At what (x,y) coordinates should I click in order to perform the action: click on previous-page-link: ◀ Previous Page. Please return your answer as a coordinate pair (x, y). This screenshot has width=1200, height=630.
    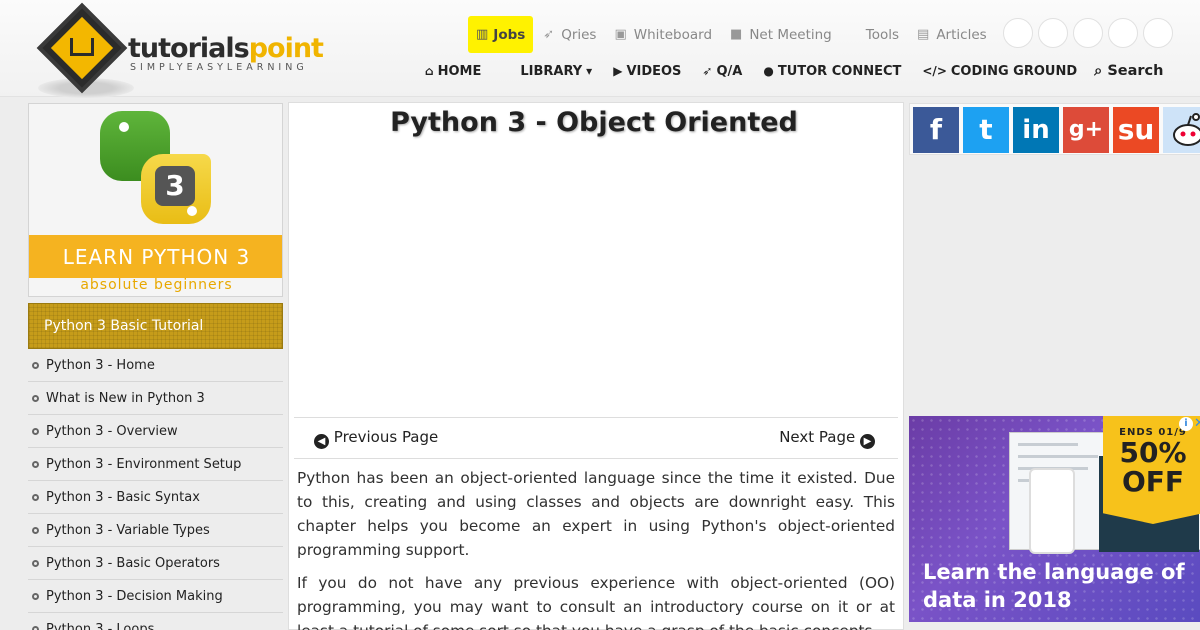
    Looking at the image, I should click on (376, 438).